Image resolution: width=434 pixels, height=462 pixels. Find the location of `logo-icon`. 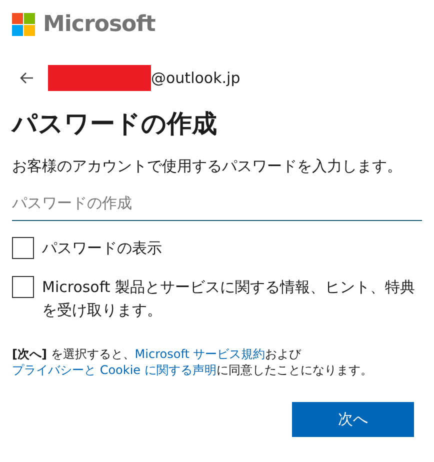

logo-icon is located at coordinates (23, 24).